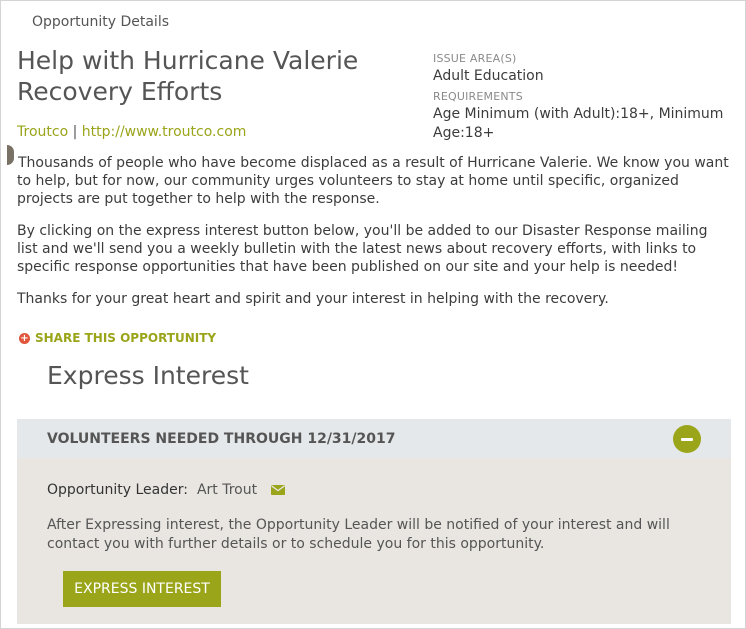 The image size is (746, 629). Describe the element at coordinates (142, 589) in the screenshot. I see `express-interest-button: EXPRESS INTEREST` at that location.